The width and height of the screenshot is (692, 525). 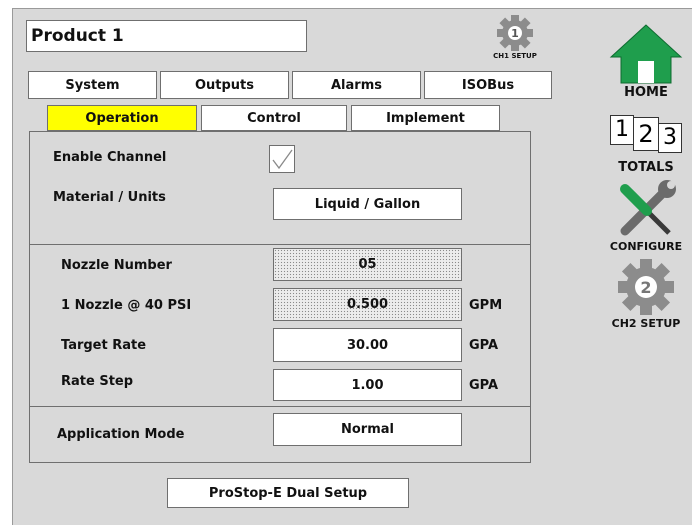 I want to click on enable-channel-checkbox, so click(x=282, y=159).